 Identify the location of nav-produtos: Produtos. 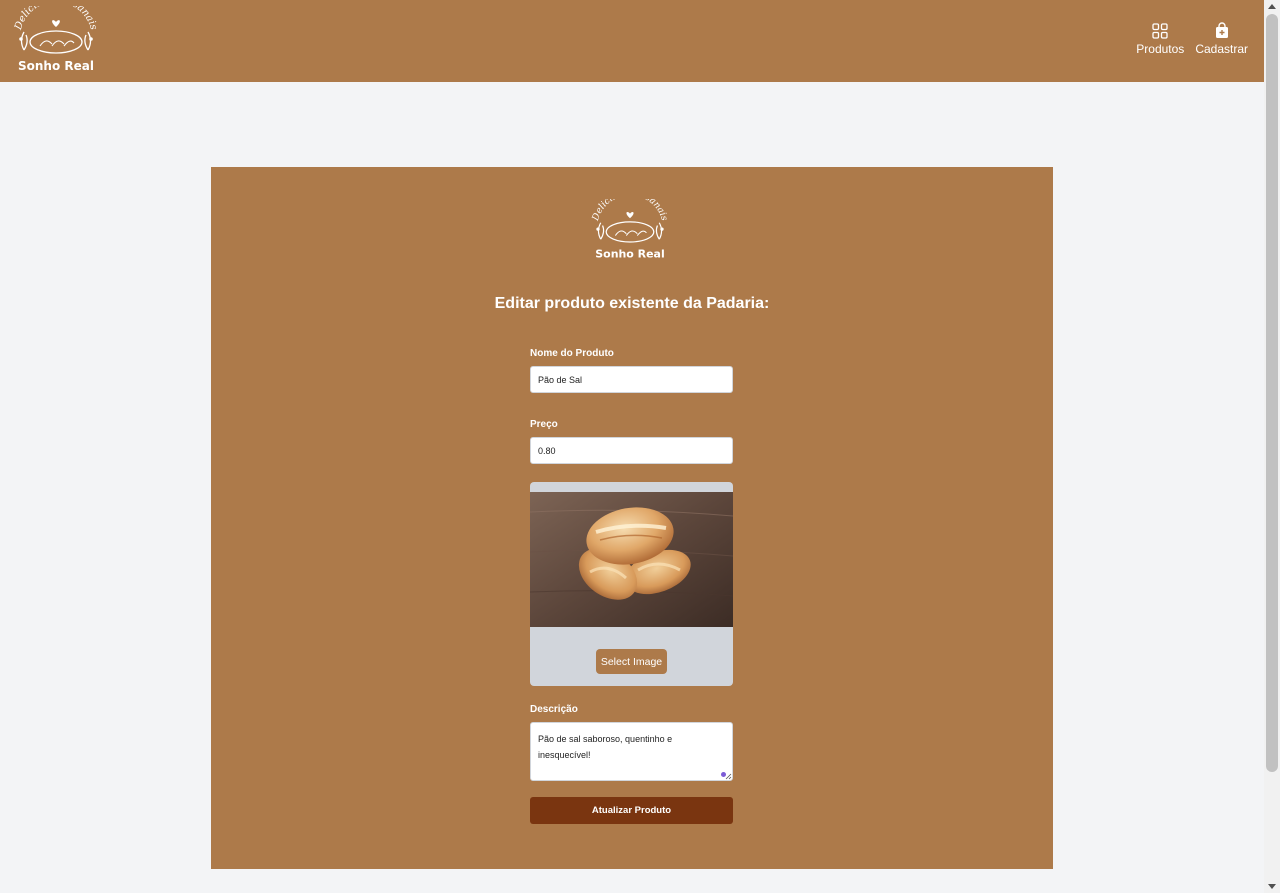
(1160, 39).